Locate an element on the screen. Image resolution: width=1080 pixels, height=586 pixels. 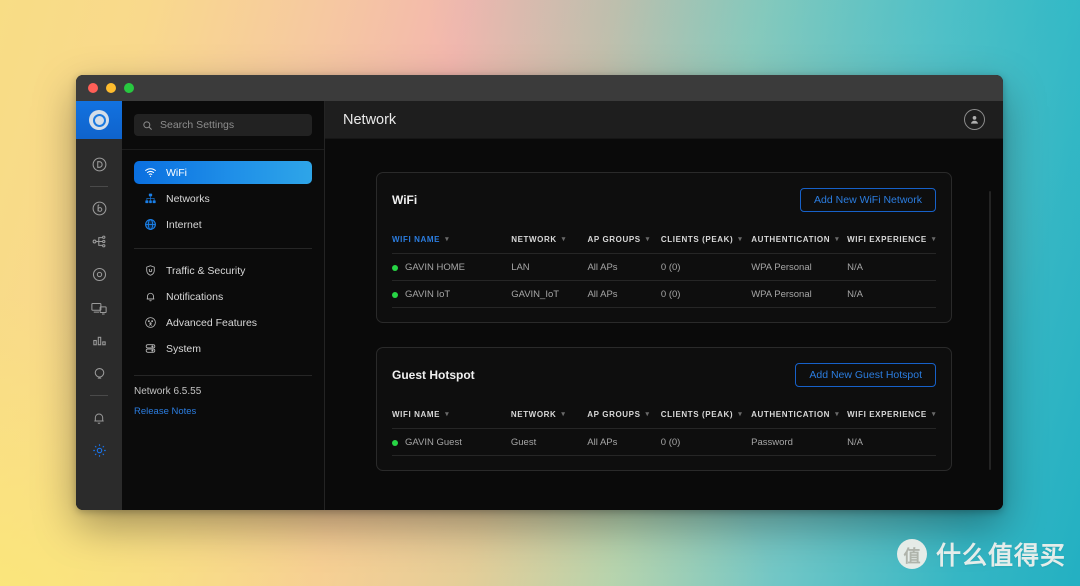
cell-network: LAN is located at coordinates (549, 267).